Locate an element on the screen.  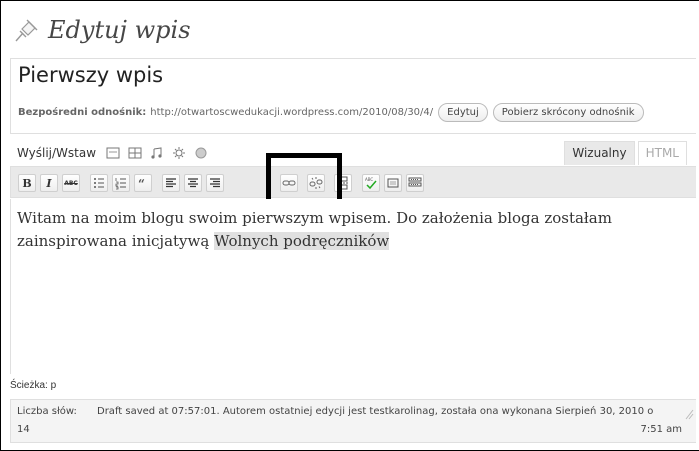
word-count-label: Liczba słów: is located at coordinates (47, 411).